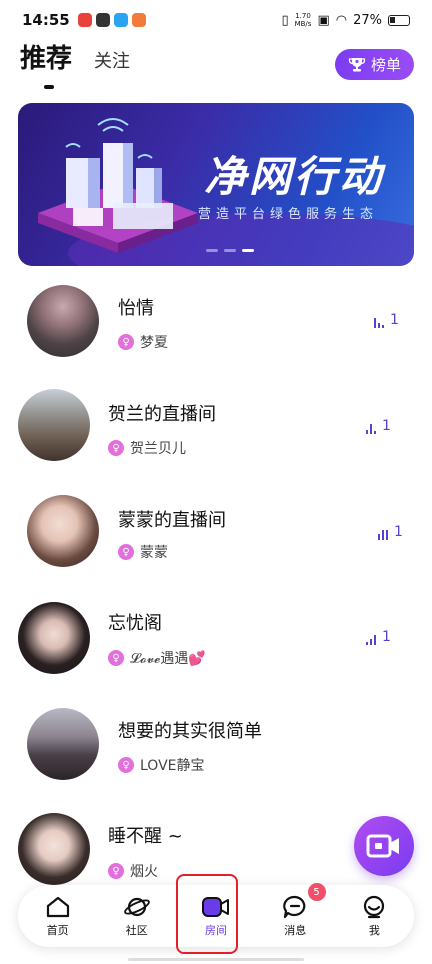 This screenshot has height=964, width=432. Describe the element at coordinates (111, 20) in the screenshot. I see `notification-icons` at that location.